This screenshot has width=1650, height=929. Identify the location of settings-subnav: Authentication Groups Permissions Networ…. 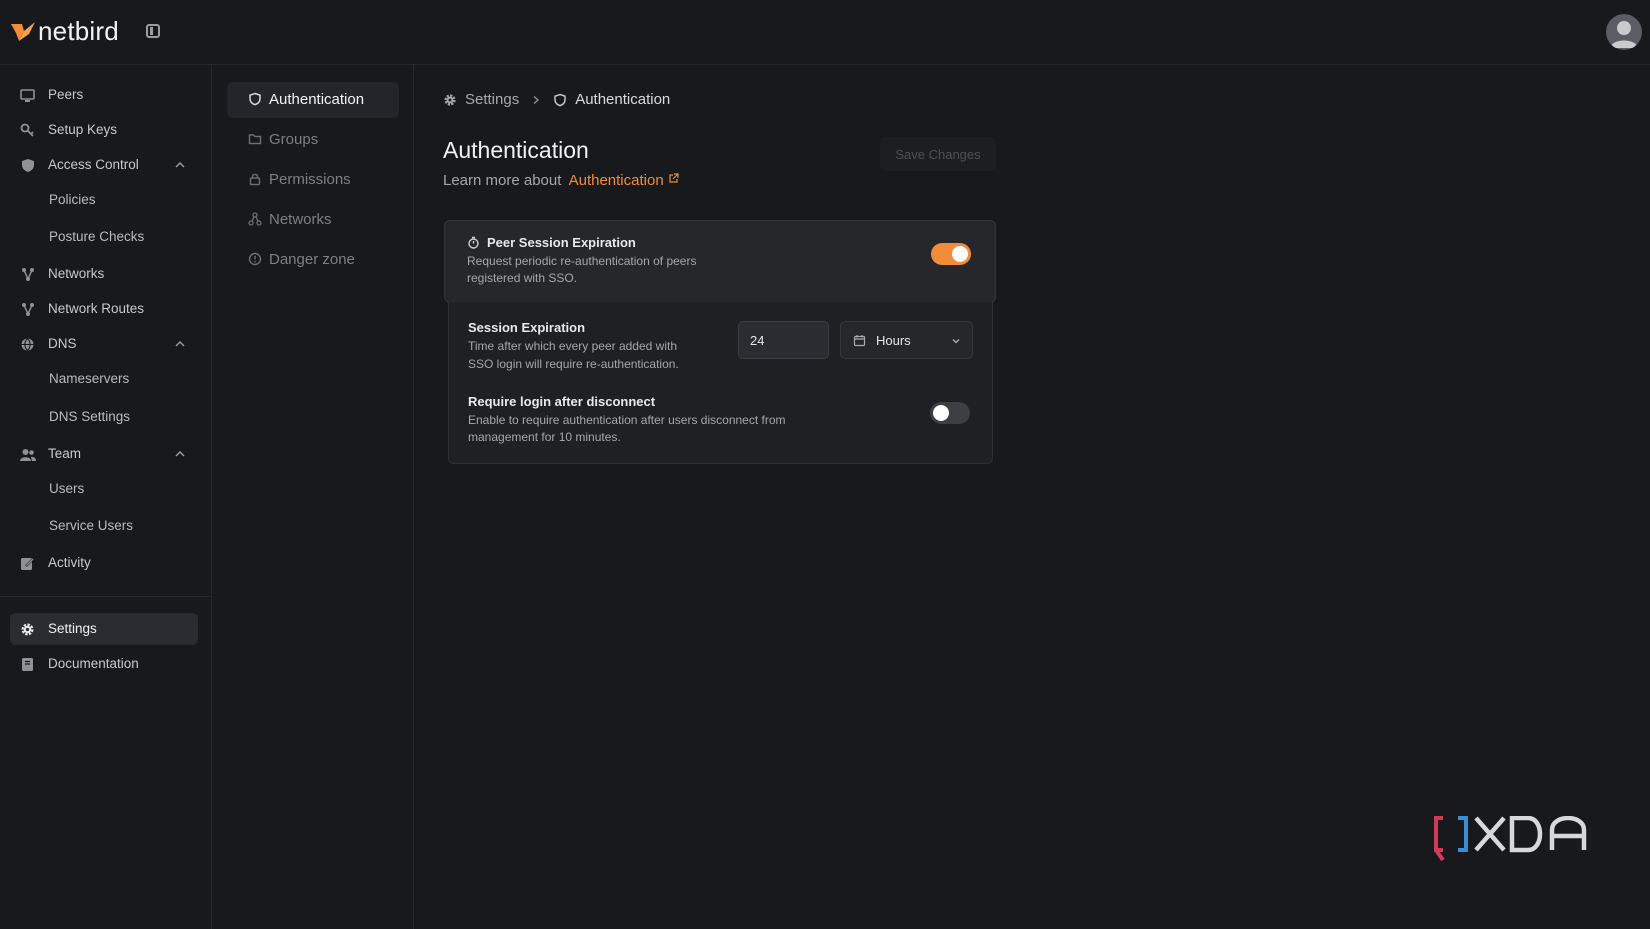
(313, 497).